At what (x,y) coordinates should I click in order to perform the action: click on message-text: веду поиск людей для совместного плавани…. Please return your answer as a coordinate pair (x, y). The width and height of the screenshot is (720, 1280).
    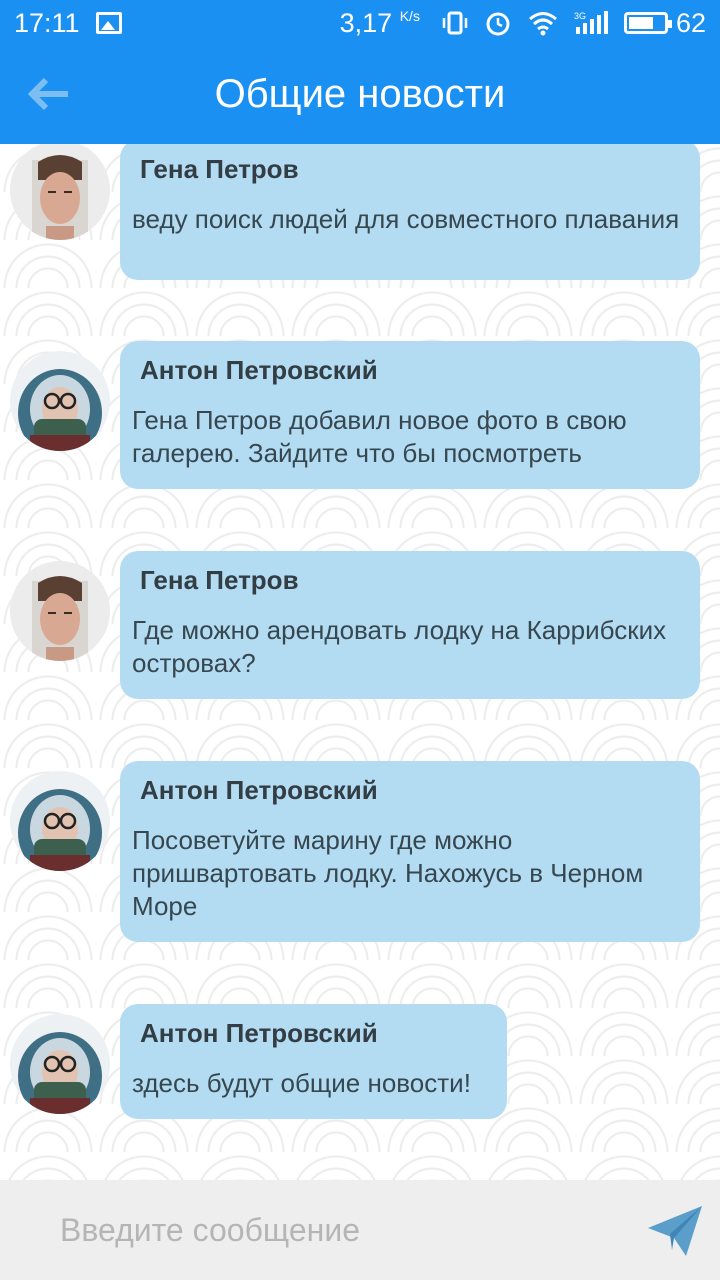
    Looking at the image, I should click on (406, 219).